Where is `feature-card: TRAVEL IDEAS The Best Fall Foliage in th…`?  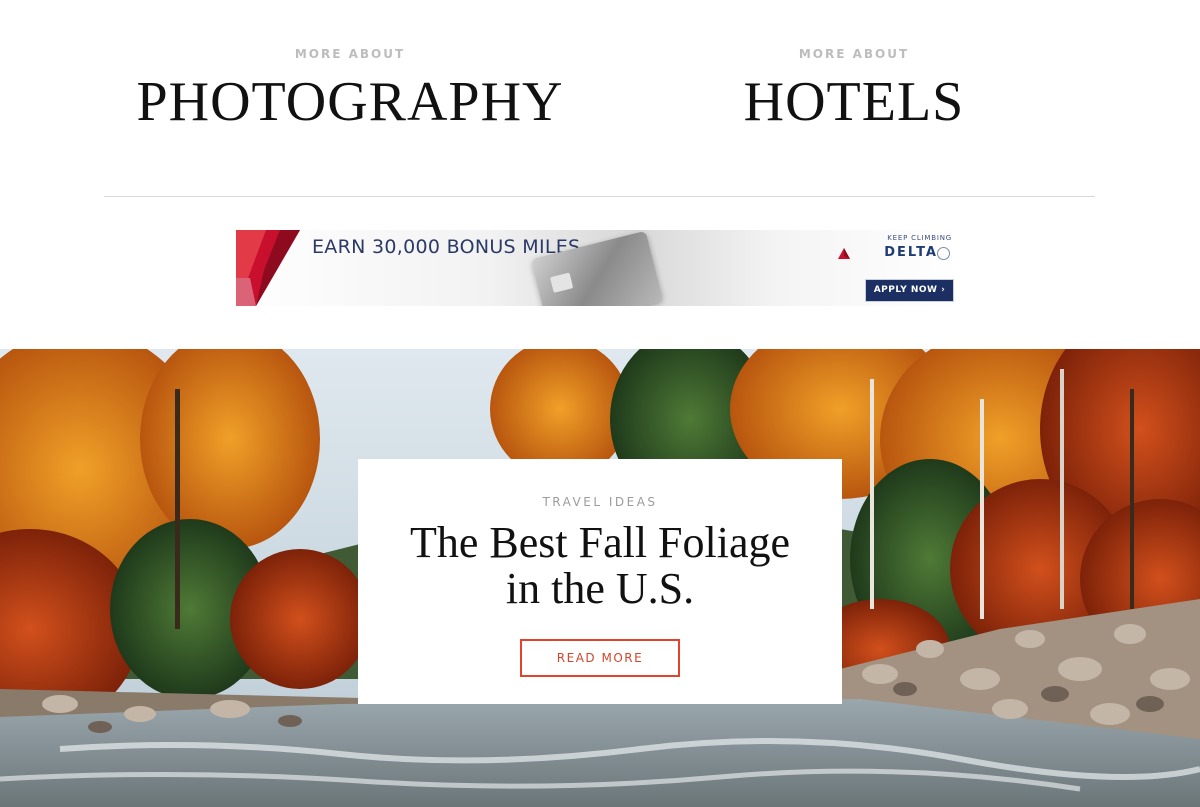
feature-card: TRAVEL IDEAS The Best Fall Foliage in th… is located at coordinates (600, 581).